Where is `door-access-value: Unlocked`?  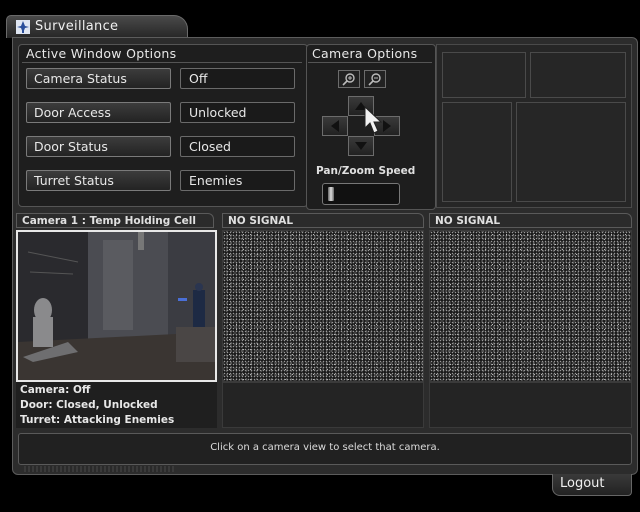
door-access-value: Unlocked is located at coordinates (237, 112).